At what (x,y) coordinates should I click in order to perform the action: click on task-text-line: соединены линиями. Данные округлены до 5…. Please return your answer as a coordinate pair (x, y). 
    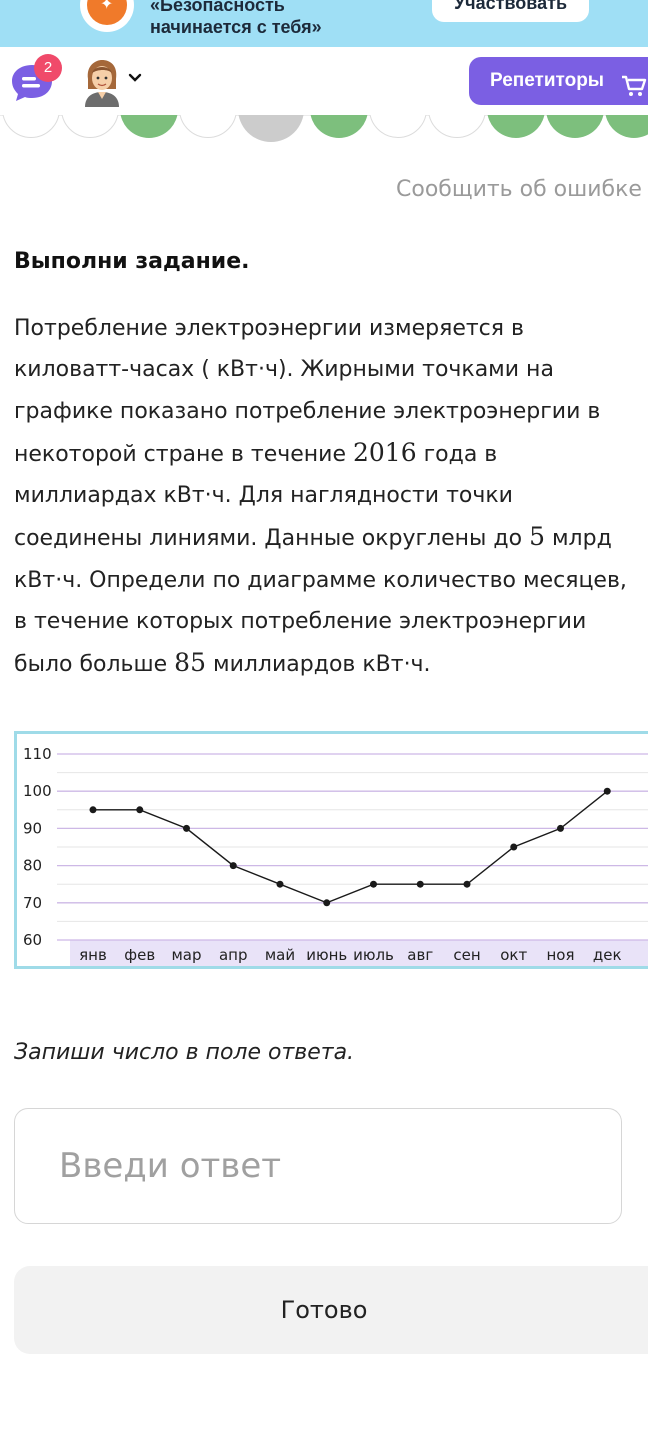
    Looking at the image, I should click on (331, 537).